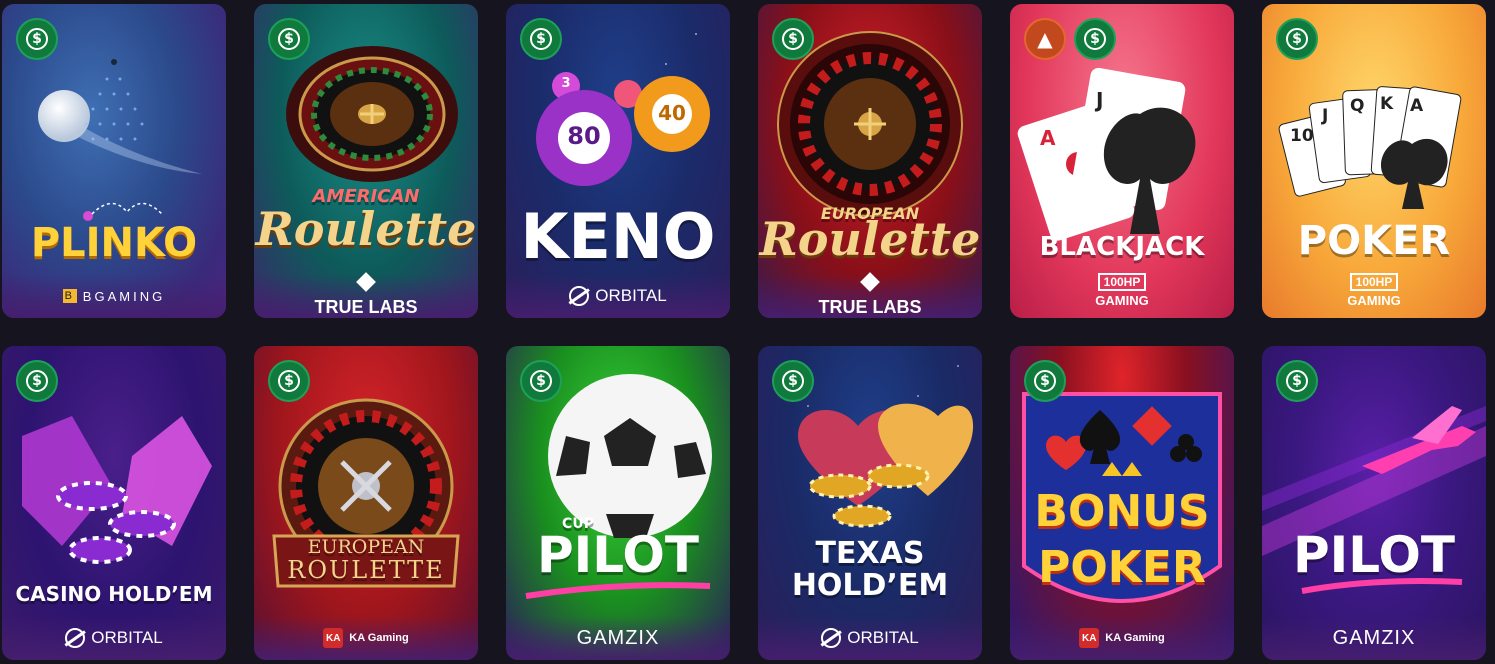  Describe the element at coordinates (366, 161) in the screenshot. I see `game-card-american-roulette: $ AMERICAN Roulette TRUE LABS` at that location.